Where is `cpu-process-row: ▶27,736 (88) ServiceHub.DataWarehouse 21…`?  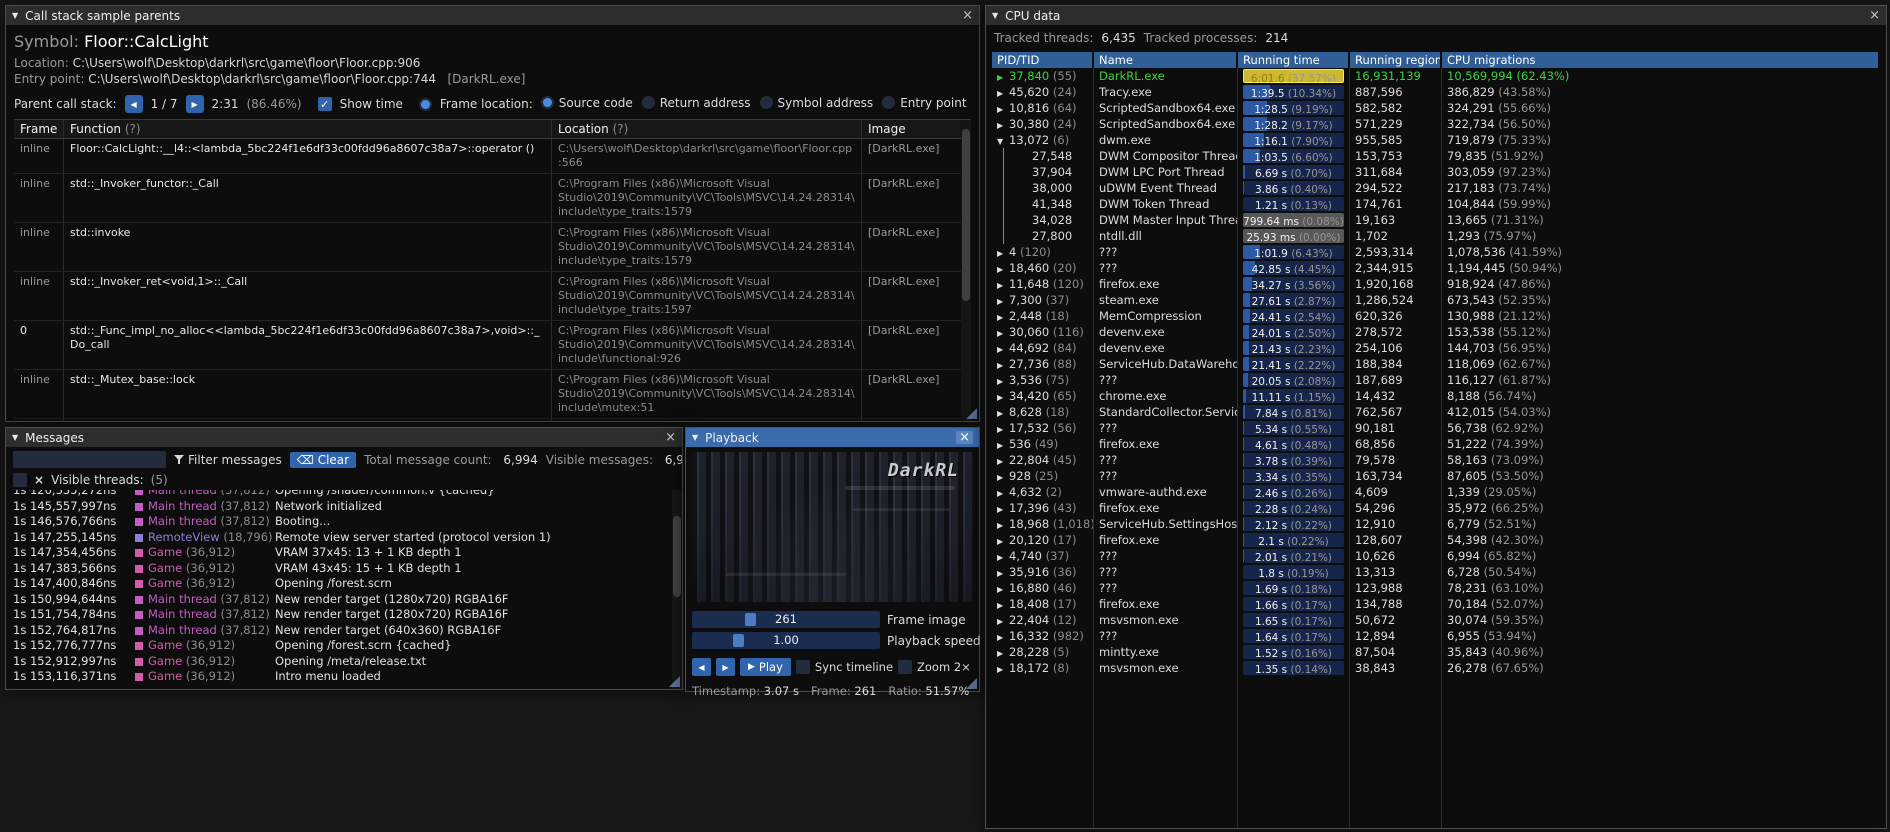
cpu-process-row: ▶27,736 (88) ServiceHub.DataWarehouse 21… is located at coordinates (1436, 364).